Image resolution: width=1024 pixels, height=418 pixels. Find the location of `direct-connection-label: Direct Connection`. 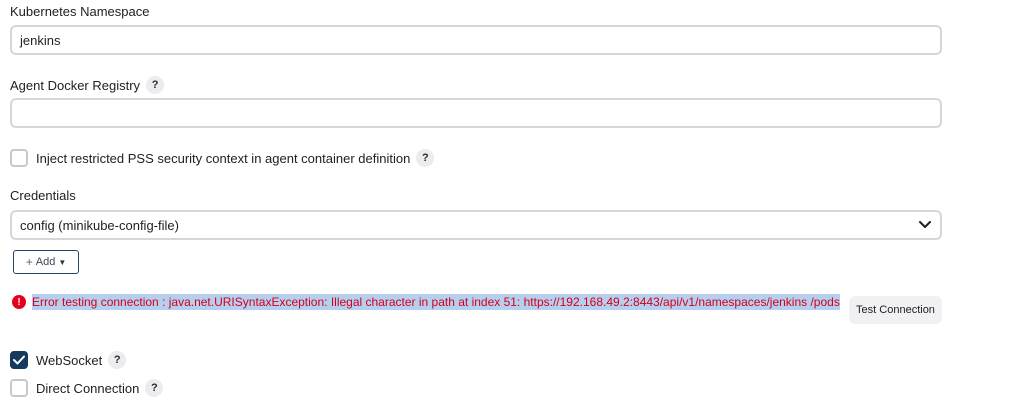

direct-connection-label: Direct Connection is located at coordinates (88, 388).